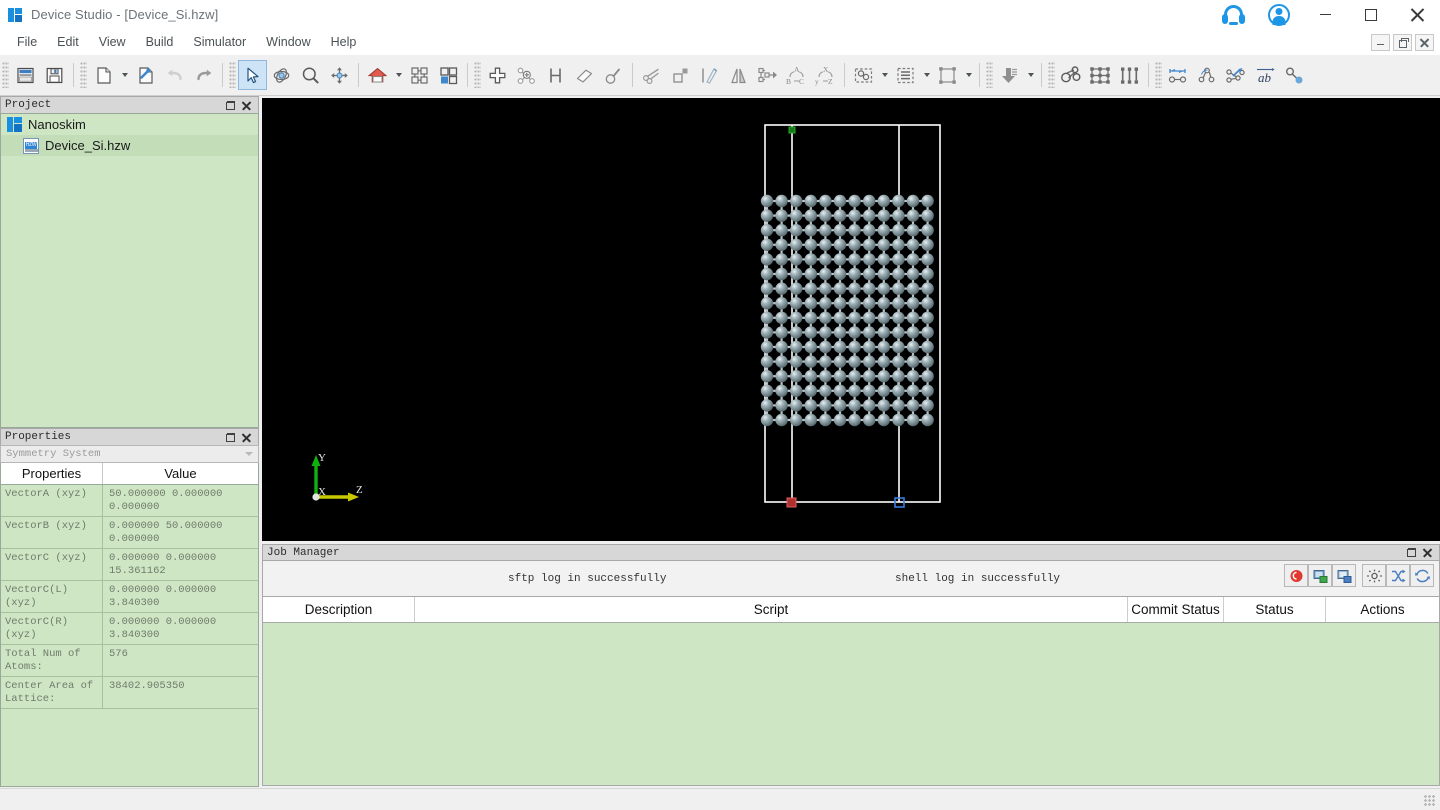  I want to click on properties-panel-close-icon, so click(246, 437).